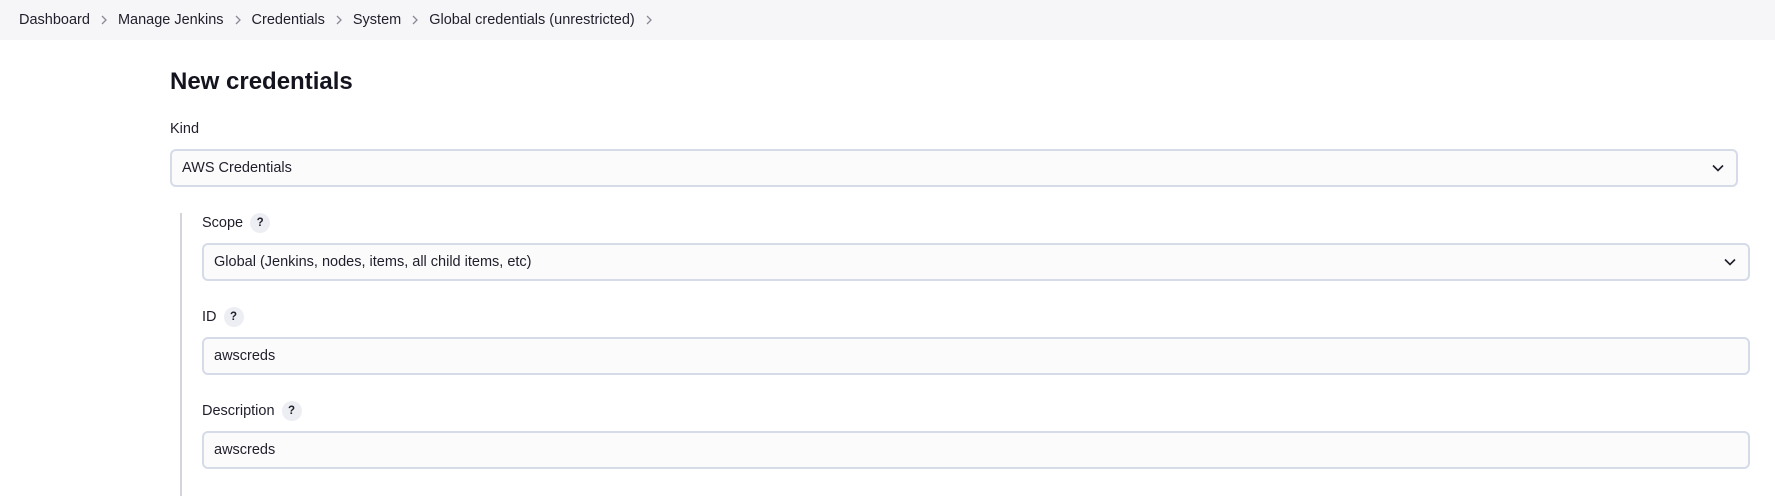 This screenshot has height=496, width=1775. I want to click on breadcrumb-label: Dashboard, so click(54, 20).